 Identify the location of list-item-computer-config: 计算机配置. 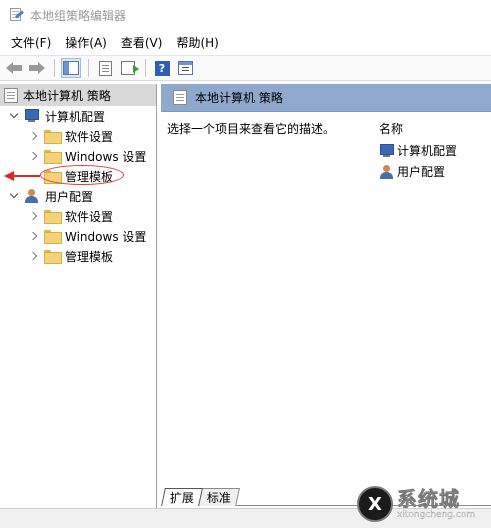
(418, 150).